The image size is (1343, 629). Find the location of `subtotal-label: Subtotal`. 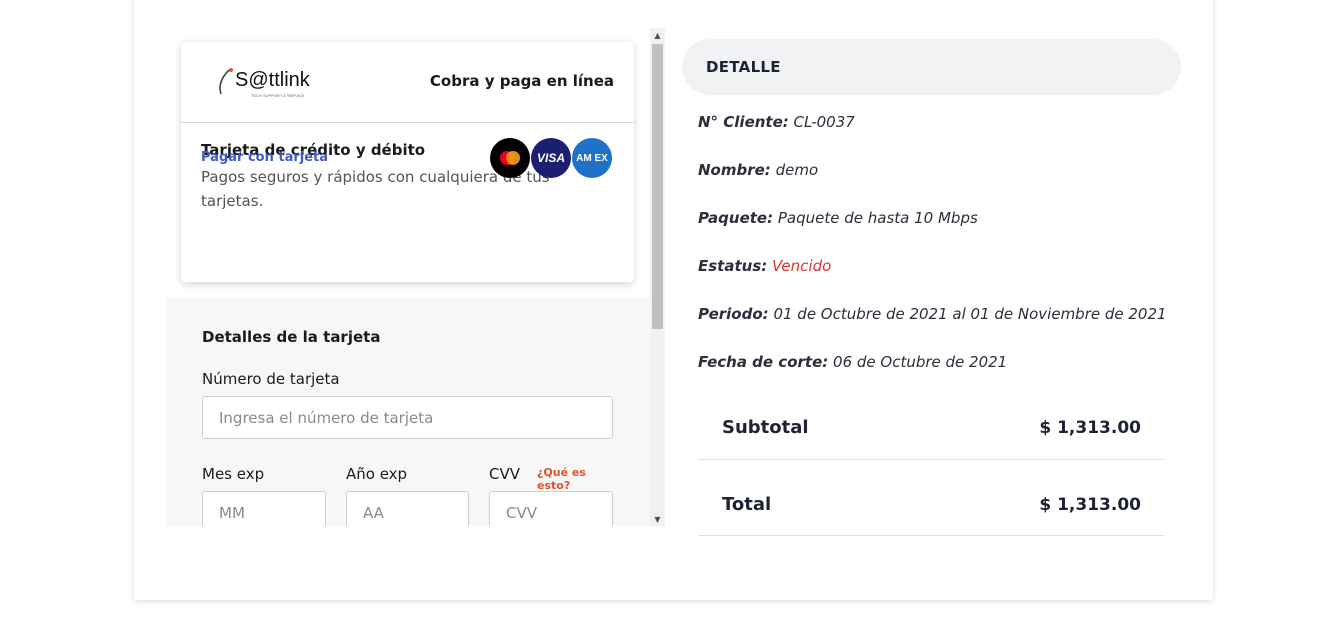

subtotal-label: Subtotal is located at coordinates (765, 427).